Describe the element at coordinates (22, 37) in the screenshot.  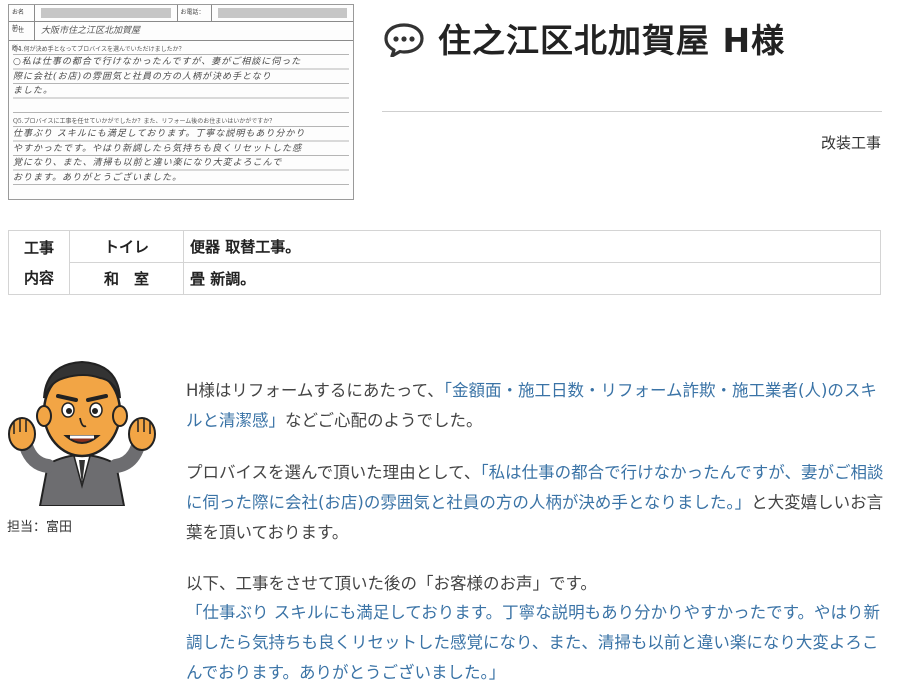
I see `survey-address-label: ご住所：` at that location.